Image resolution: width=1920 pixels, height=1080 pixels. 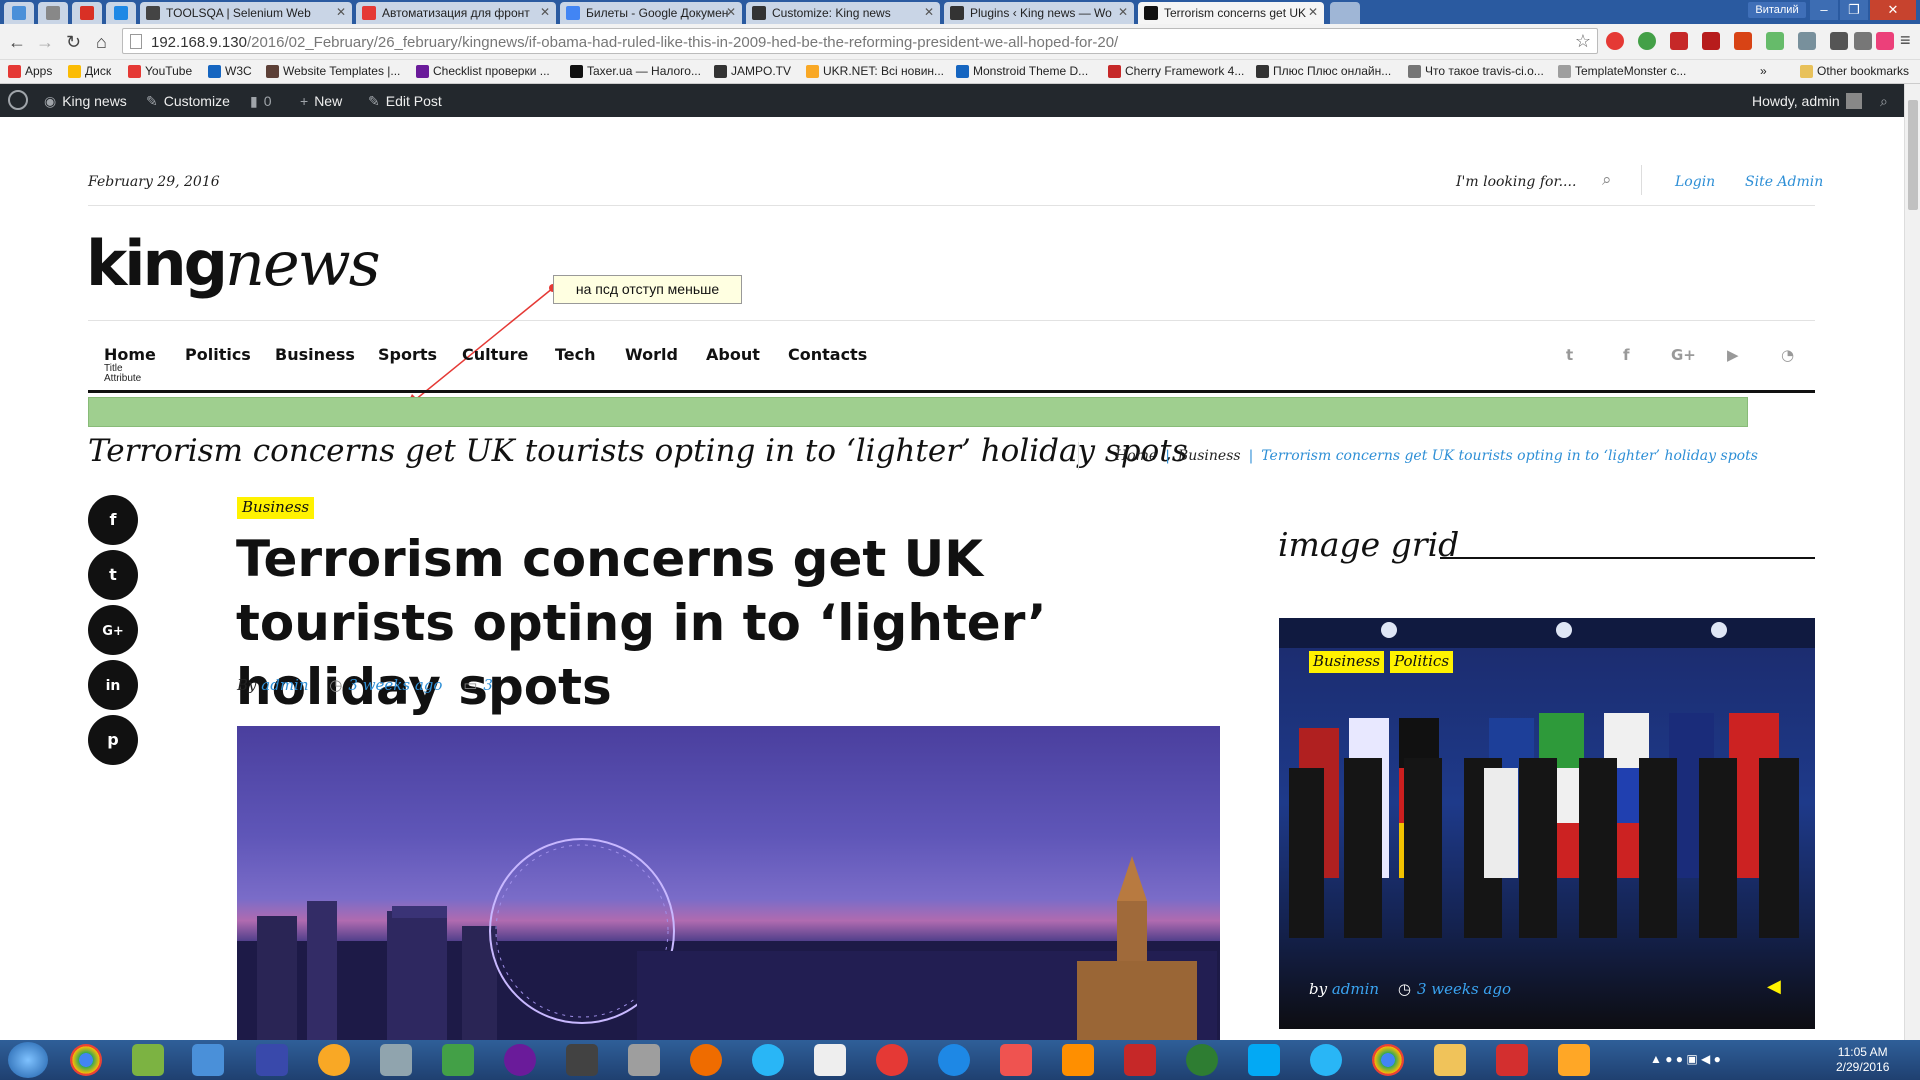 I want to click on share-pinterest-button: p, so click(x=113, y=740).